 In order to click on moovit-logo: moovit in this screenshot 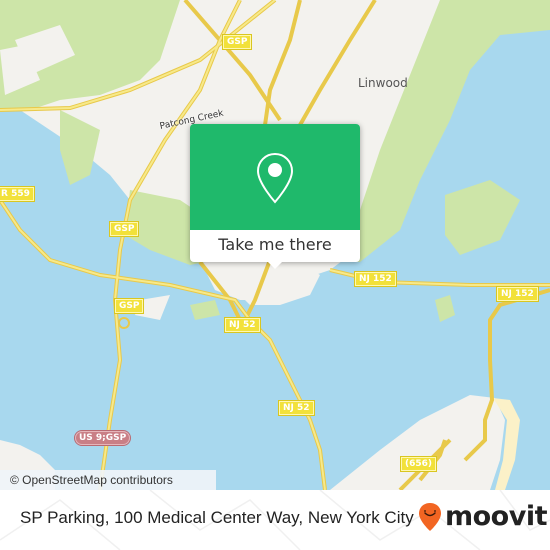, I will do `click(483, 516)`.